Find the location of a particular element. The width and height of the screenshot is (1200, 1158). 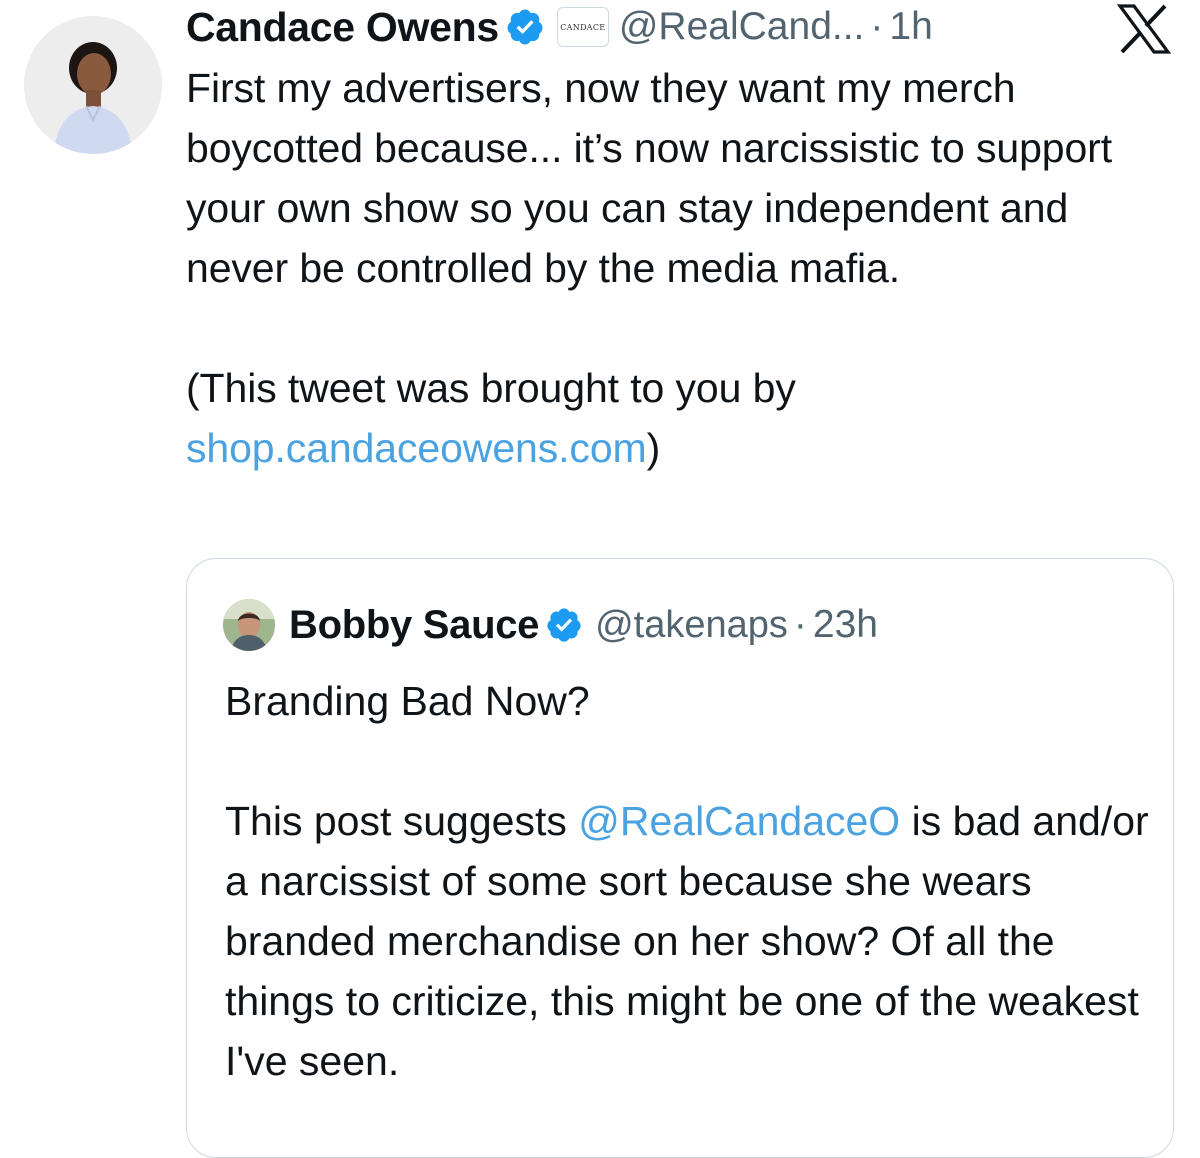

quoted-author-avatar is located at coordinates (249, 625).